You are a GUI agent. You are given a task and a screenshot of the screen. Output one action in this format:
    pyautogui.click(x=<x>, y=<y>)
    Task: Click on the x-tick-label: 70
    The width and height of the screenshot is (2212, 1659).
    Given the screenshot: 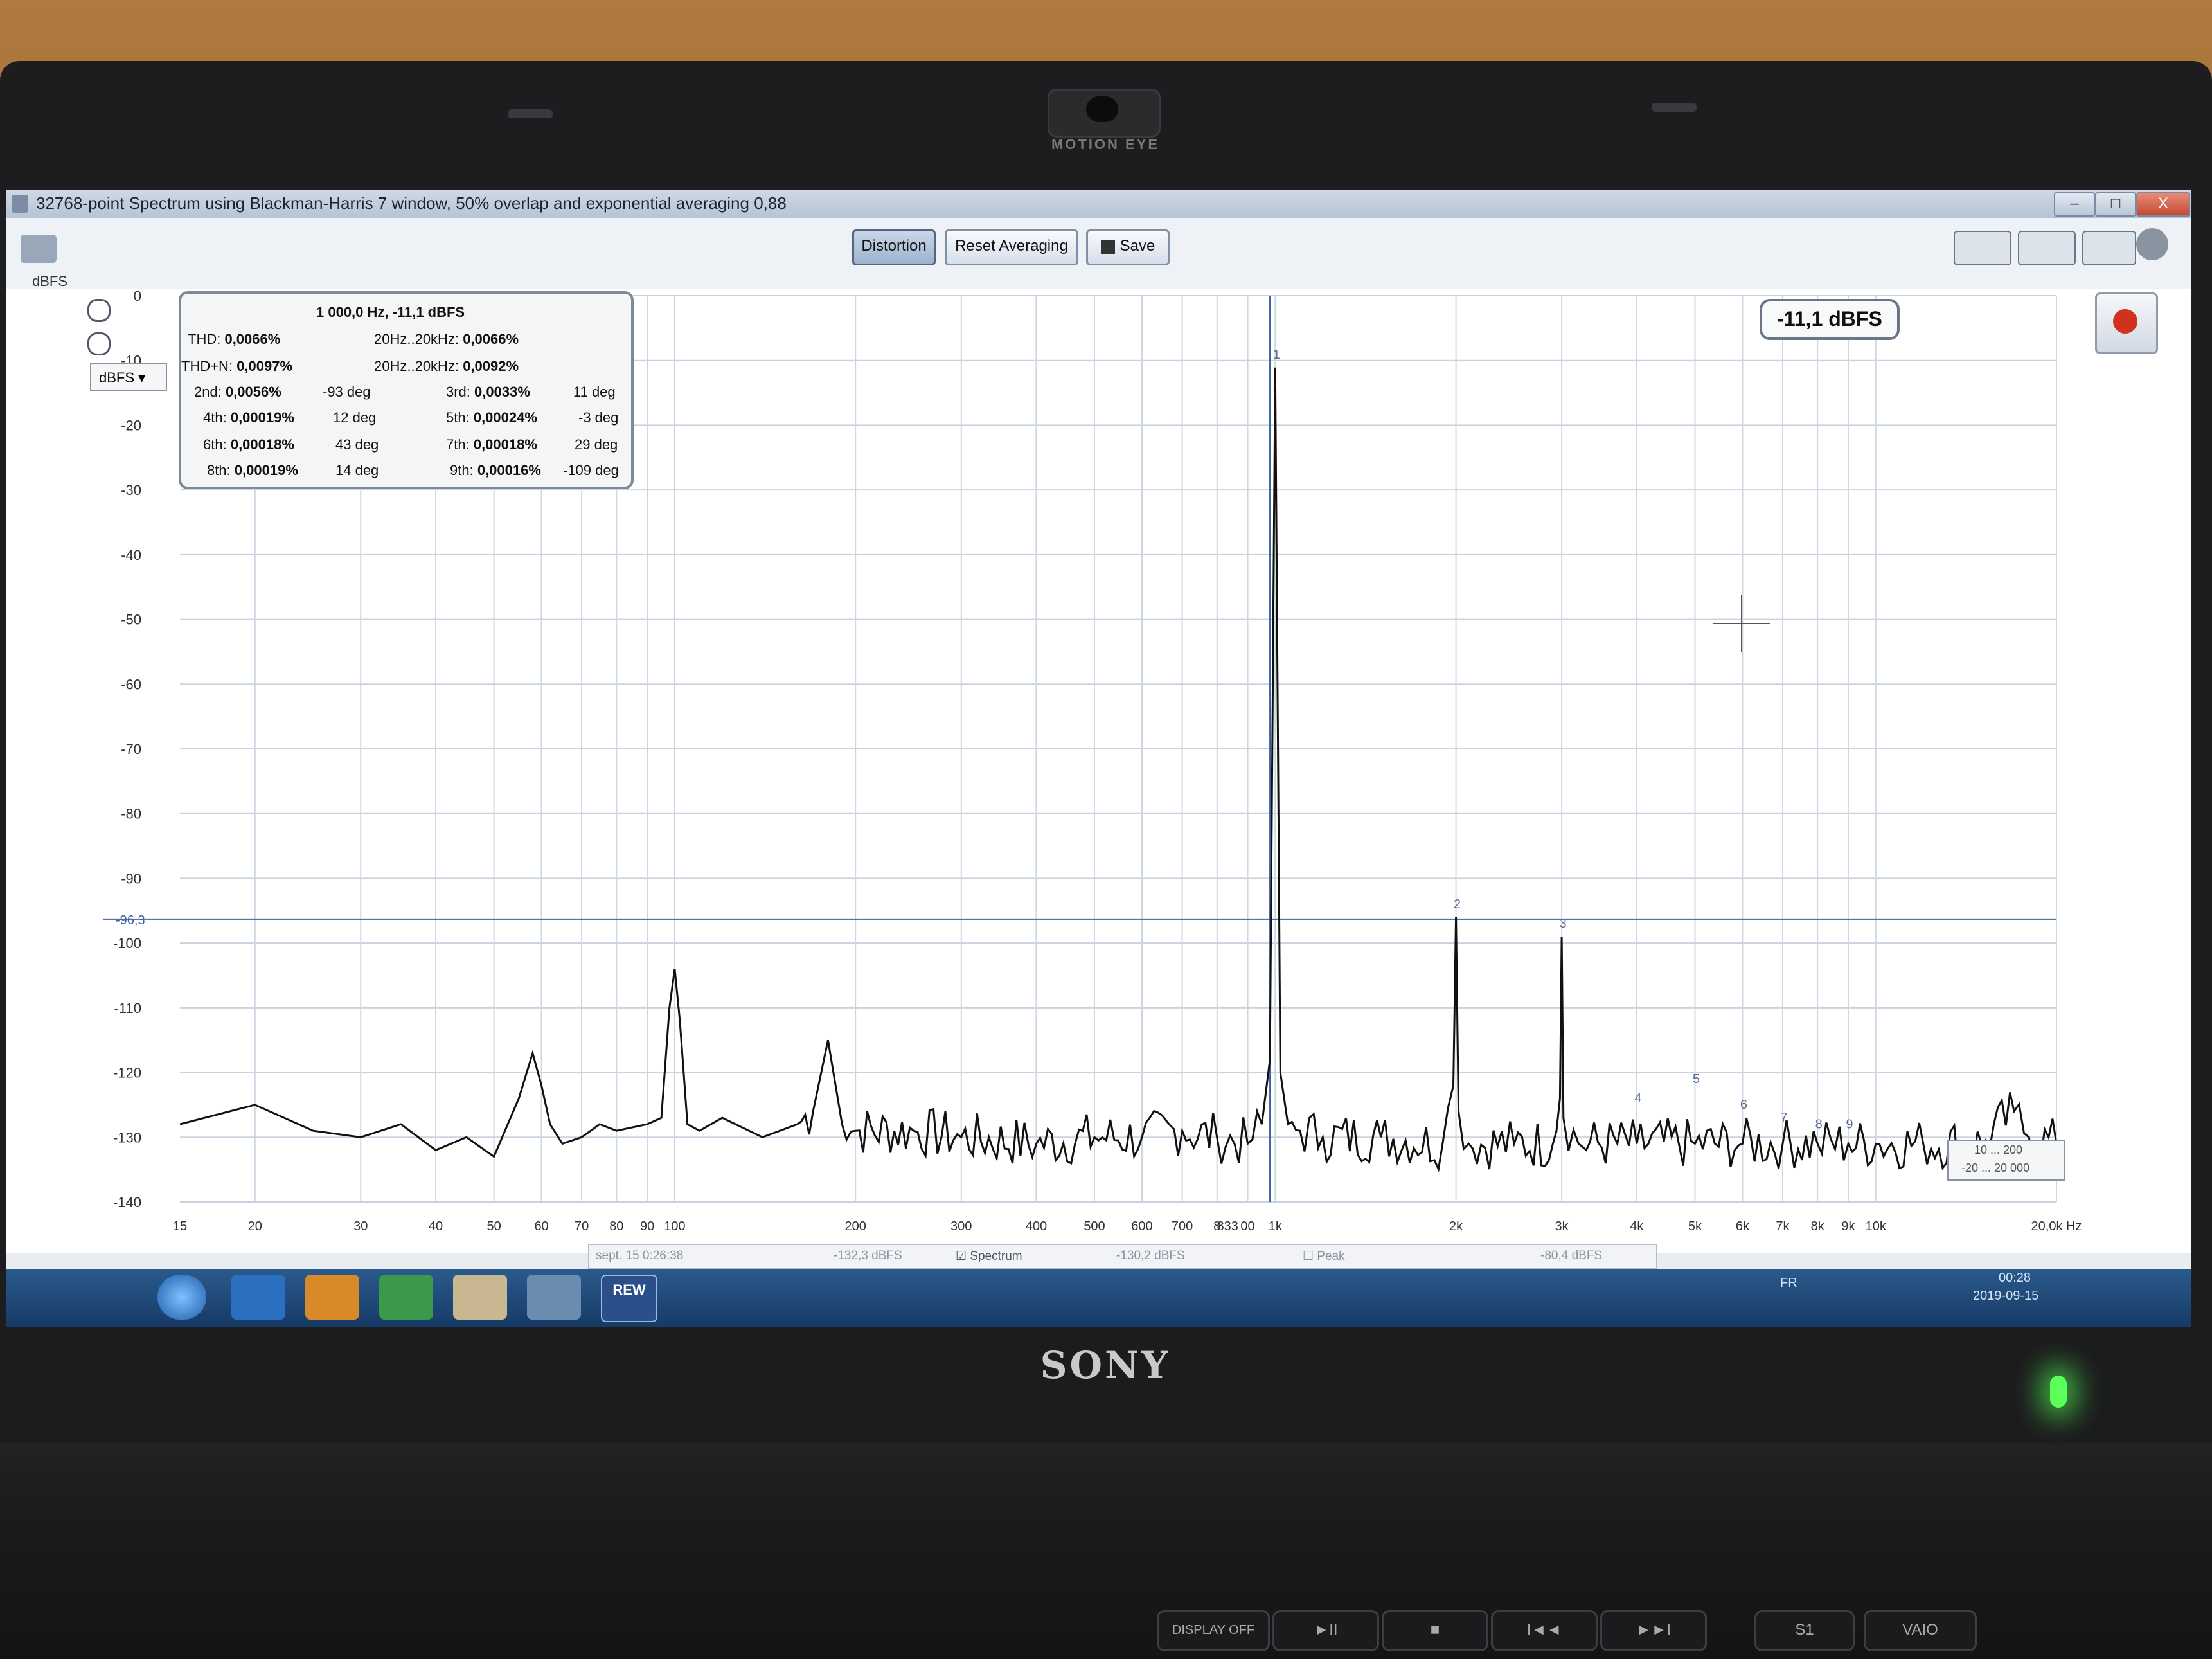 What is the action you would take?
    pyautogui.click(x=582, y=1226)
    